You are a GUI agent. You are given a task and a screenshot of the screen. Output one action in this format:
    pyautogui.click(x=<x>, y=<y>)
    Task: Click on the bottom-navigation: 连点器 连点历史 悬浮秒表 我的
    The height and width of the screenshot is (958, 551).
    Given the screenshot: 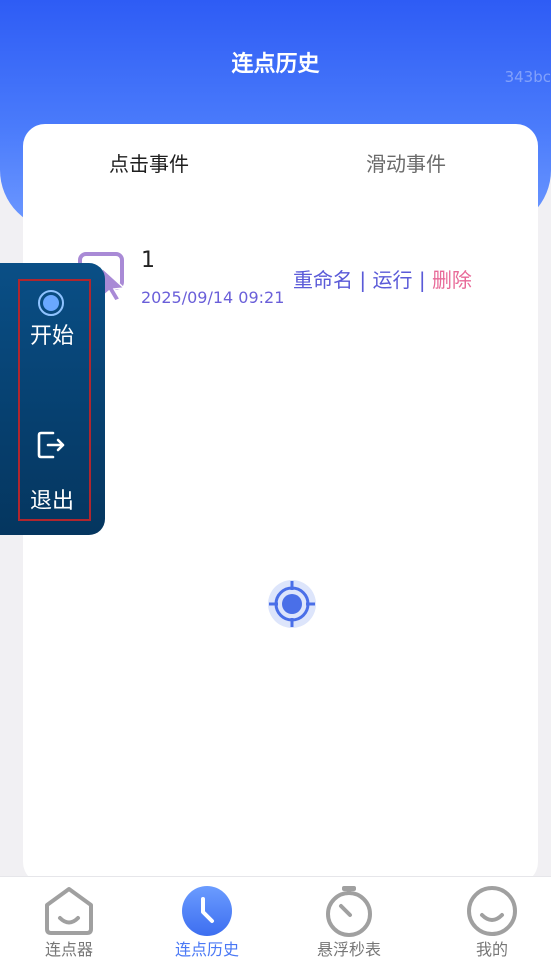 What is the action you would take?
    pyautogui.click(x=275, y=917)
    